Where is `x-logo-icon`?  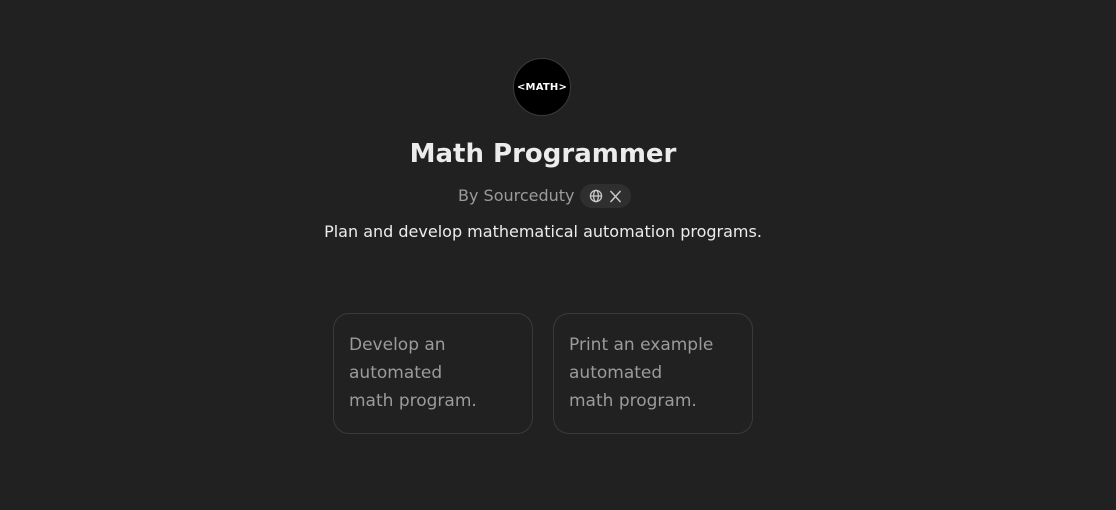 x-logo-icon is located at coordinates (615, 196).